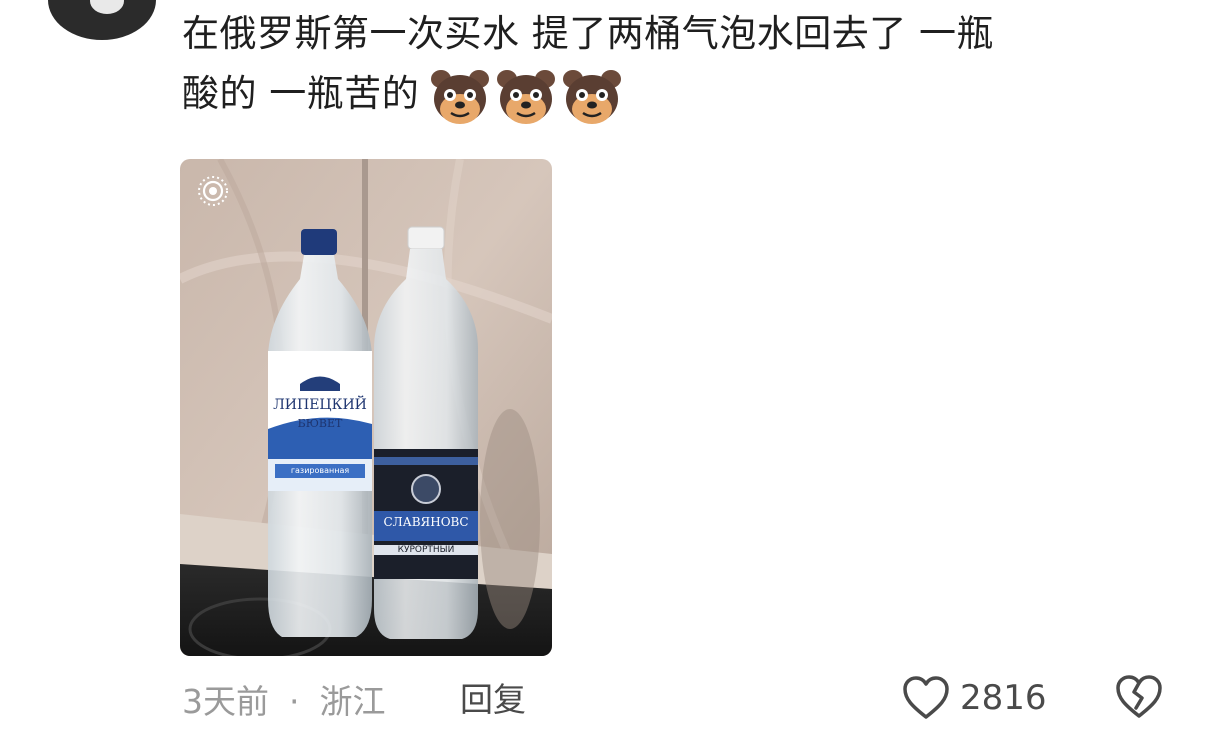 The image size is (1220, 756). I want to click on emoji-row, so click(528, 95).